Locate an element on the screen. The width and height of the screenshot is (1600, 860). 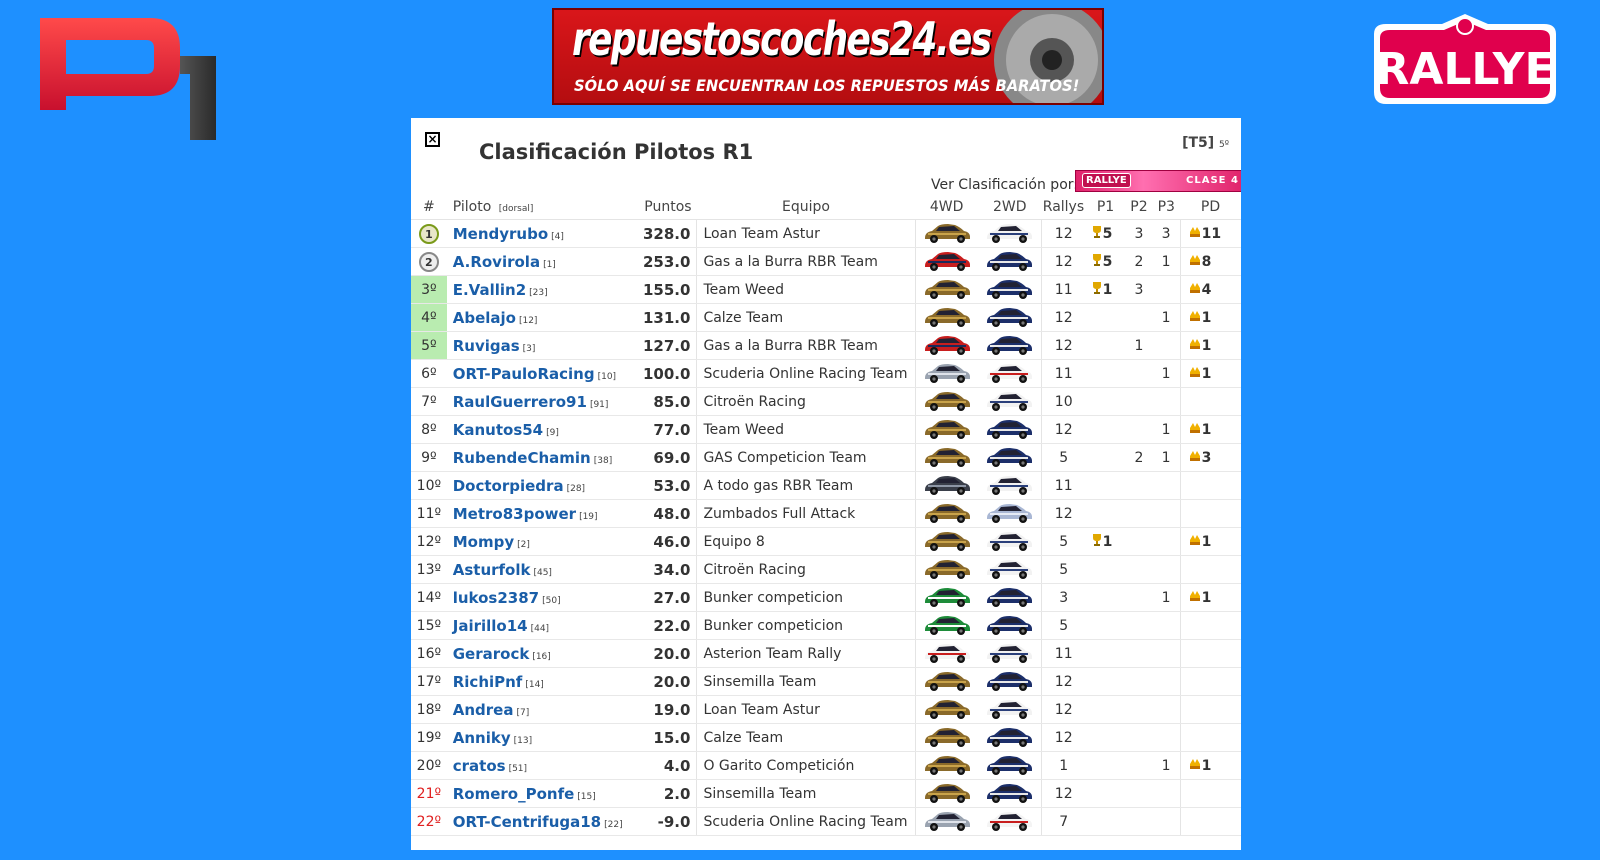
pilot-name-link: Gerarock is located at coordinates (491, 654).